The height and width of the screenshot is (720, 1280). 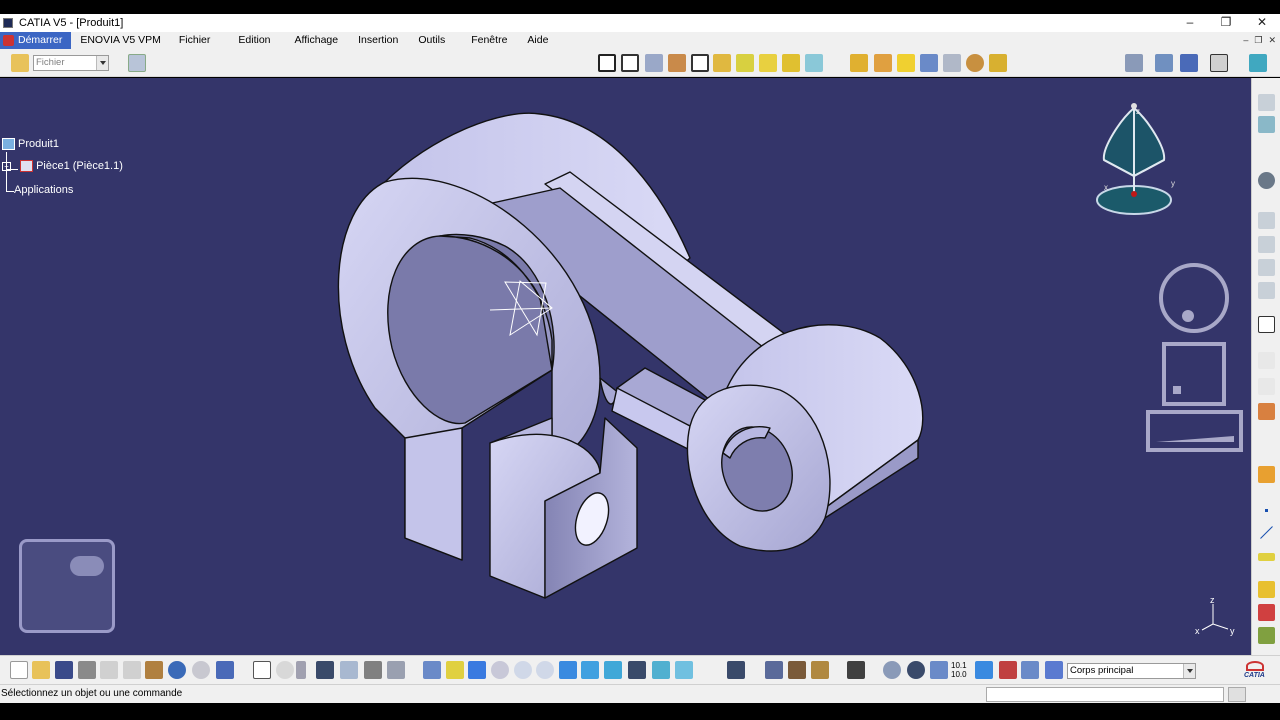 What do you see at coordinates (1266, 386) in the screenshot?
I see `flag-icon` at bounding box center [1266, 386].